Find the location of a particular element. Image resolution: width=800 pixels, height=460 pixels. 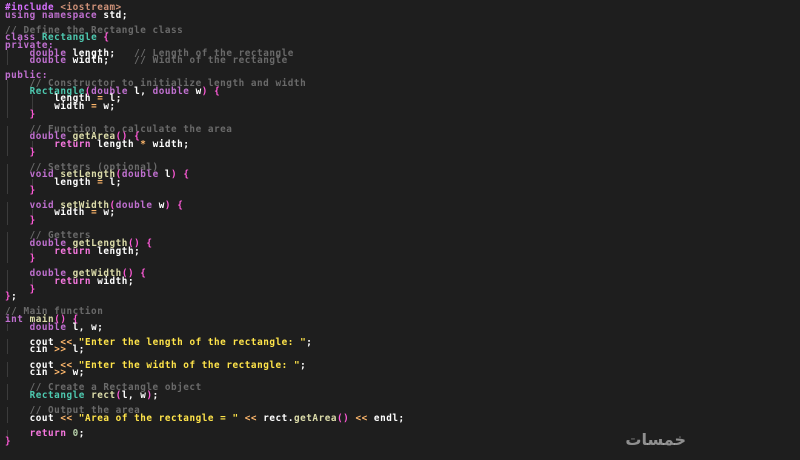

code-line: void setWidth(double w) { is located at coordinates (402, 205).